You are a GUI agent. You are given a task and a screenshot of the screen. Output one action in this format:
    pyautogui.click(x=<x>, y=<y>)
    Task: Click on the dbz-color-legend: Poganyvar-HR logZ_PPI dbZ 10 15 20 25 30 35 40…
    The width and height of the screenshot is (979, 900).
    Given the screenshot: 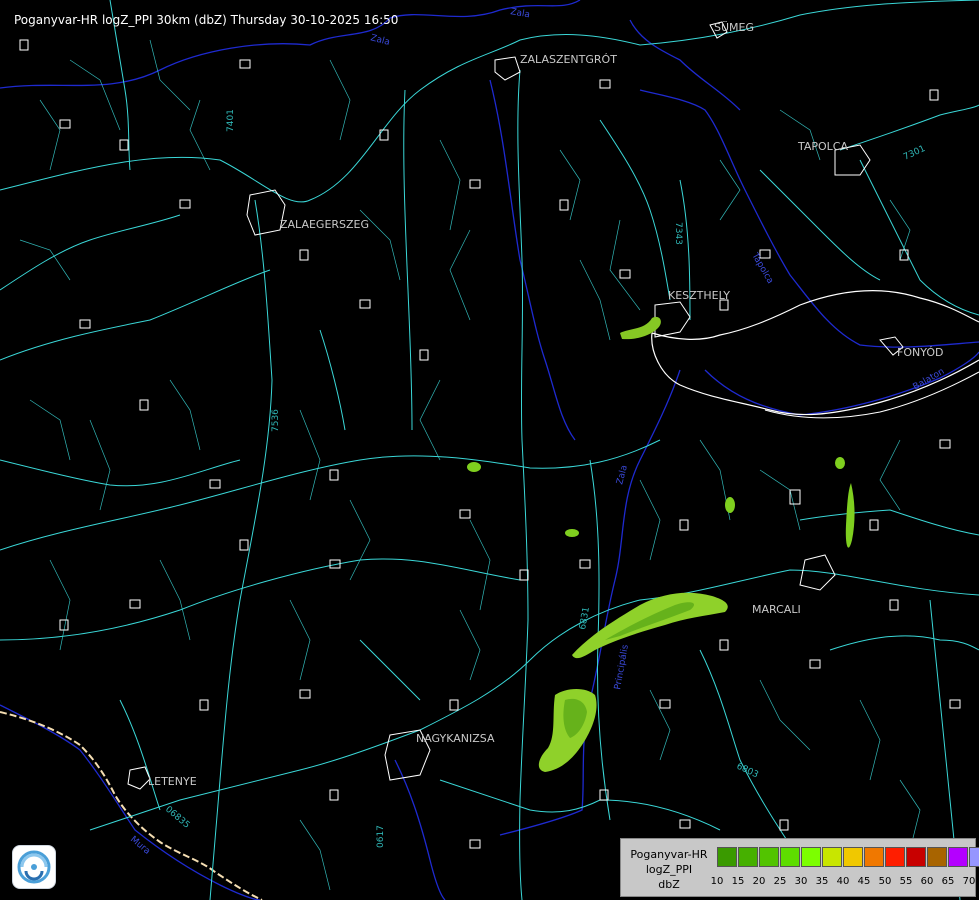 What is the action you would take?
    pyautogui.click(x=799, y=867)
    